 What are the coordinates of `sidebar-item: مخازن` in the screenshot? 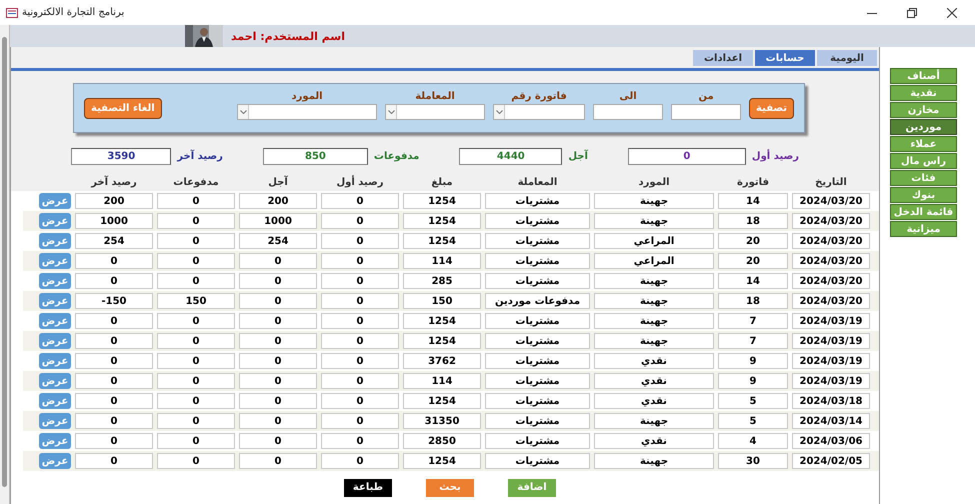 It's located at (923, 110).